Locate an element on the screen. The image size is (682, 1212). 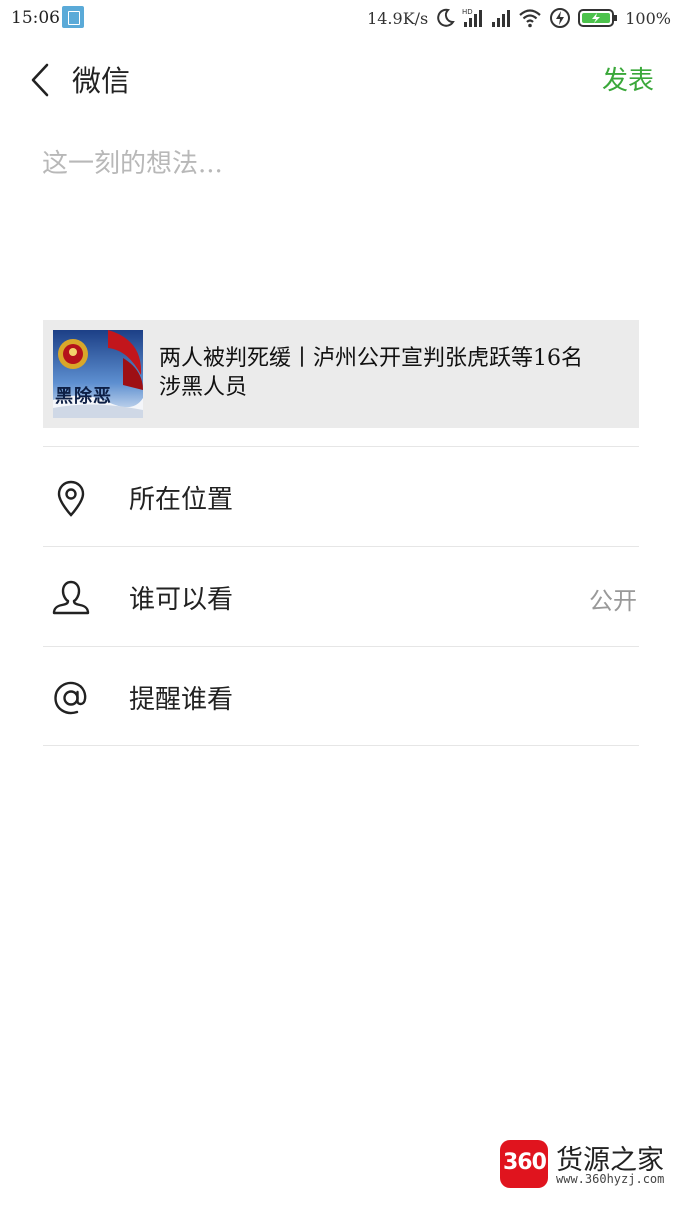
status-indicators: 14.9K/s HD 100% is located at coordinates (519, 18).